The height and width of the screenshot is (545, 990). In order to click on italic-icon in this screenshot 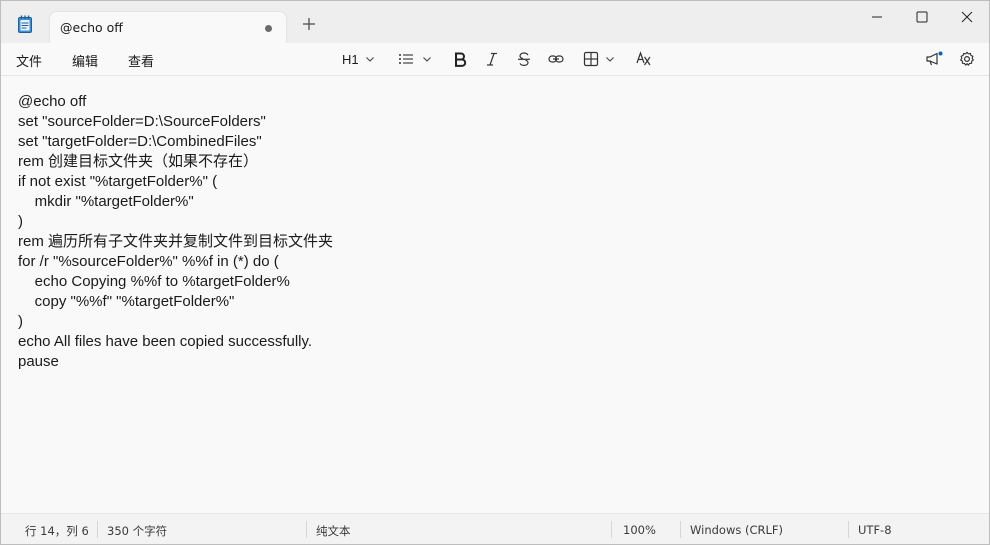, I will do `click(492, 59)`.